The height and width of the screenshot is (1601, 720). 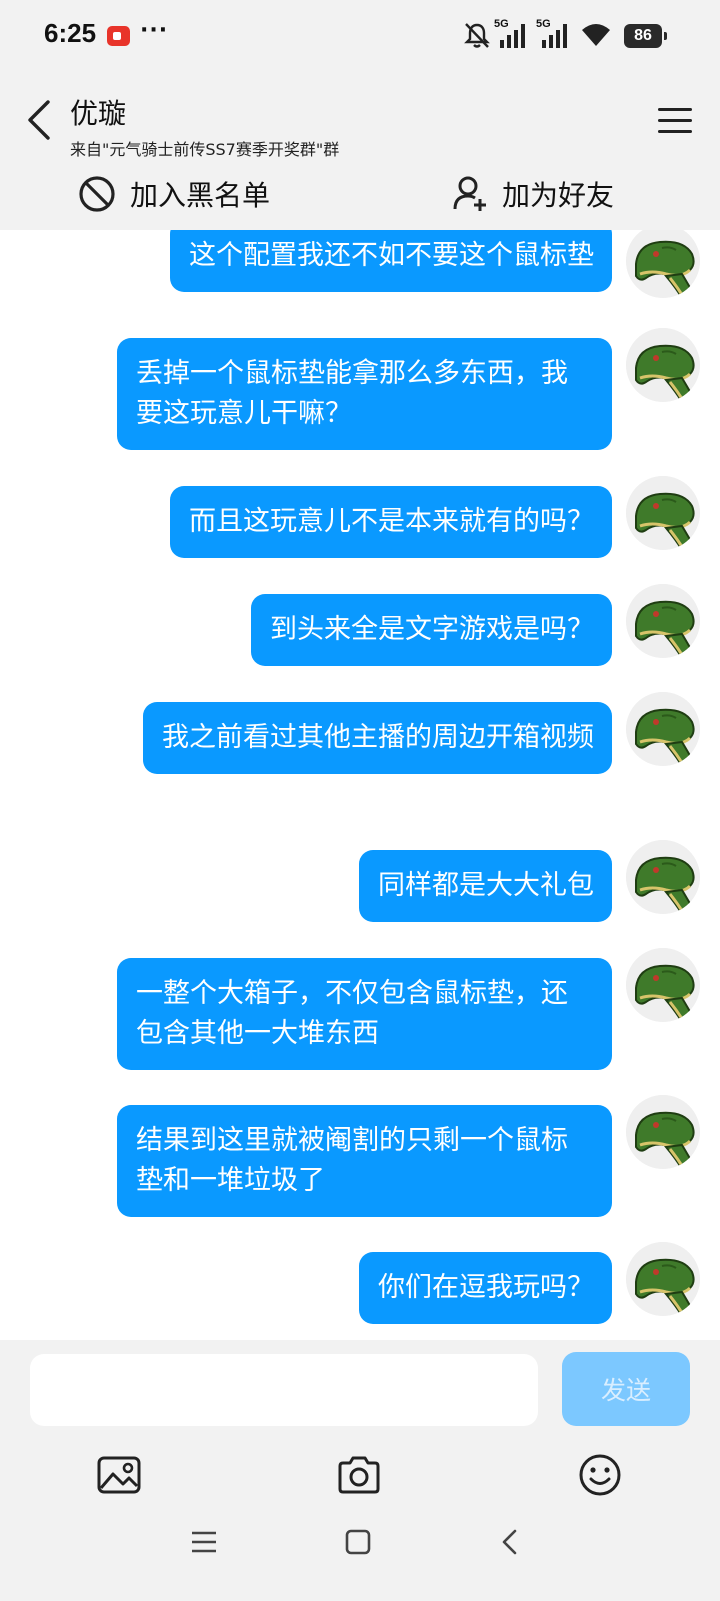 I want to click on message-bubble: 我之前看过其他主播的周边开箱视频, so click(x=377, y=738).